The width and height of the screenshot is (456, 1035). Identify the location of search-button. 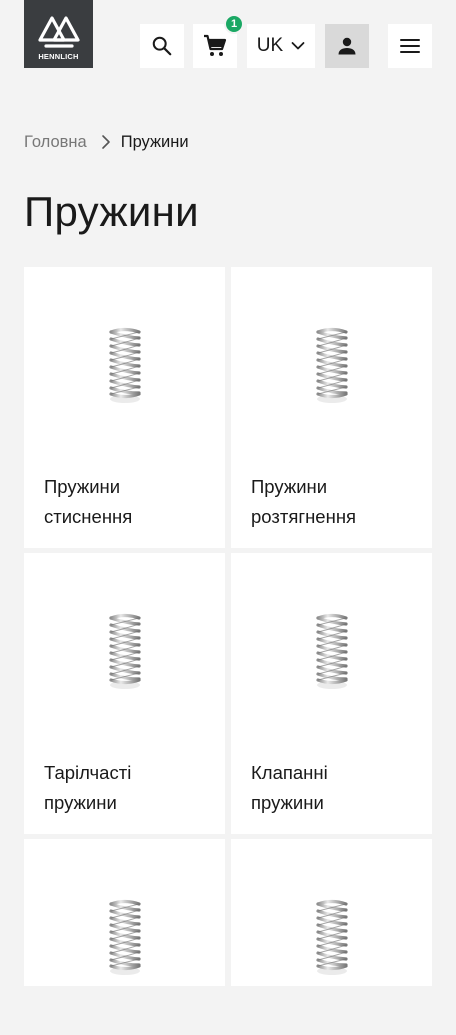
(162, 46).